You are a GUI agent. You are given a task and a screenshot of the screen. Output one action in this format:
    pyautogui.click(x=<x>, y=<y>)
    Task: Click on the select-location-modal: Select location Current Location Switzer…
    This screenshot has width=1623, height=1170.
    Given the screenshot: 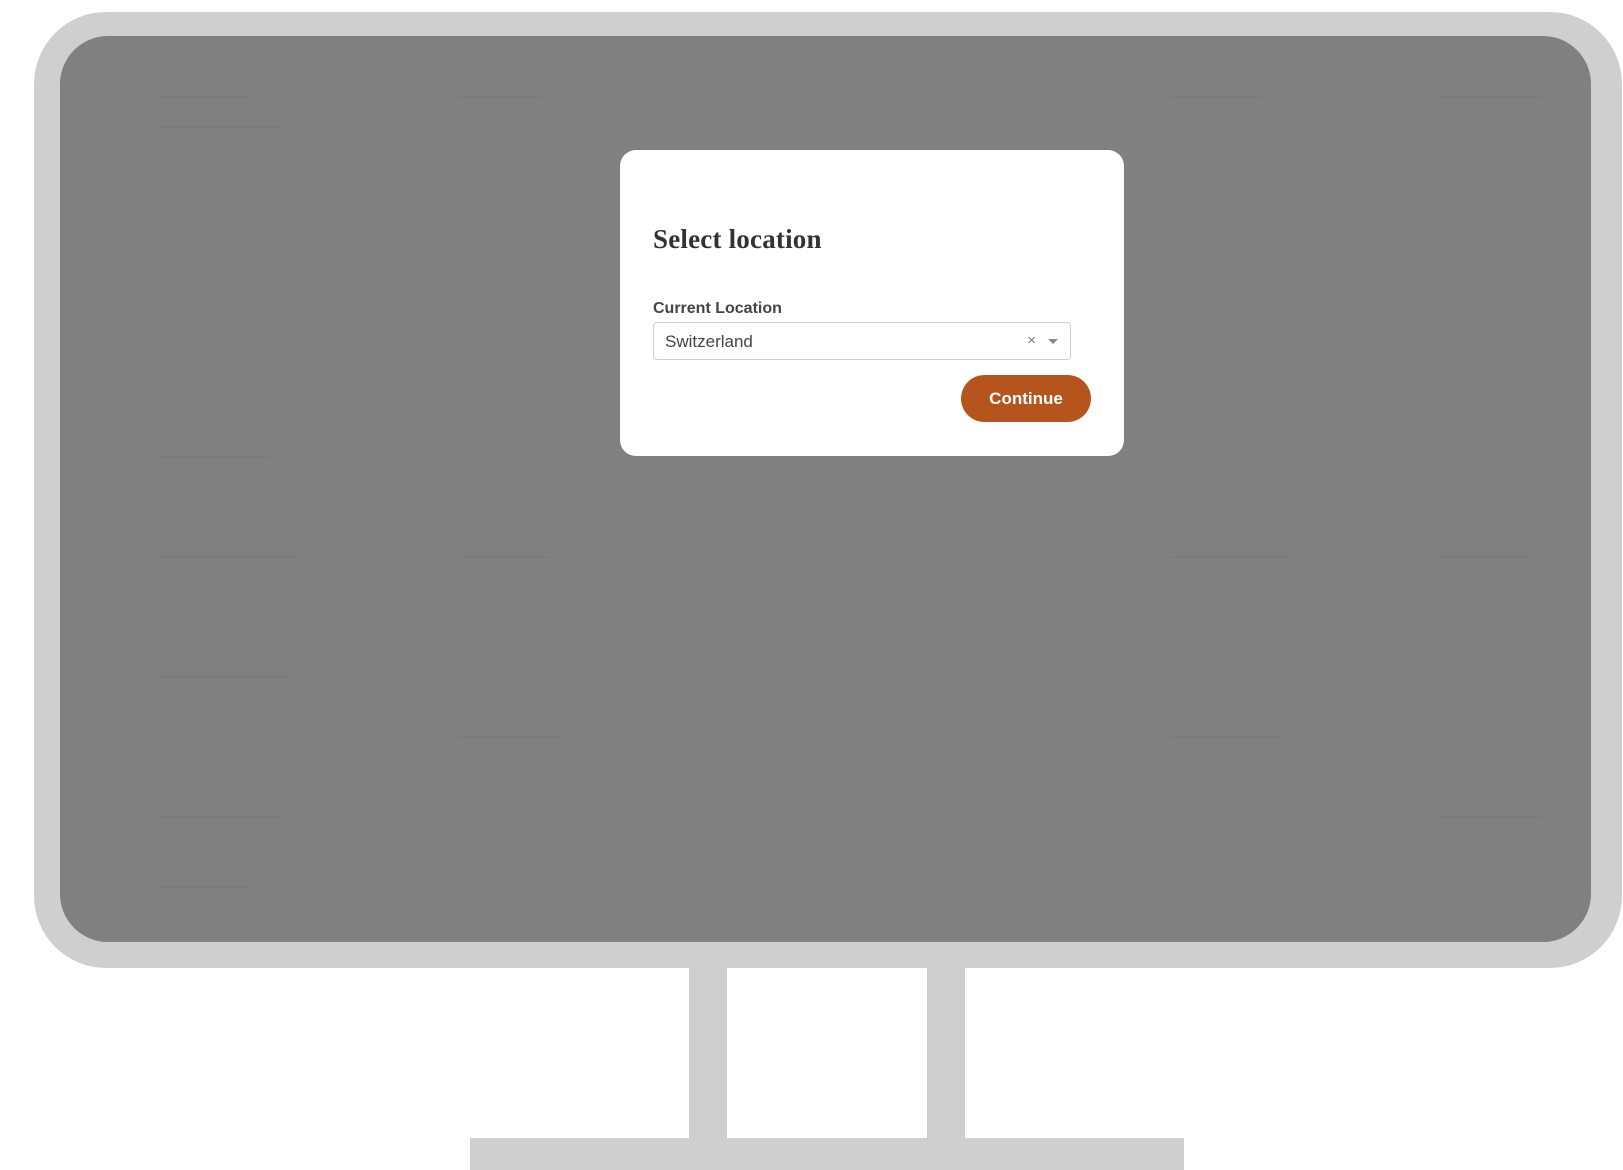 What is the action you would take?
    pyautogui.click(x=872, y=303)
    